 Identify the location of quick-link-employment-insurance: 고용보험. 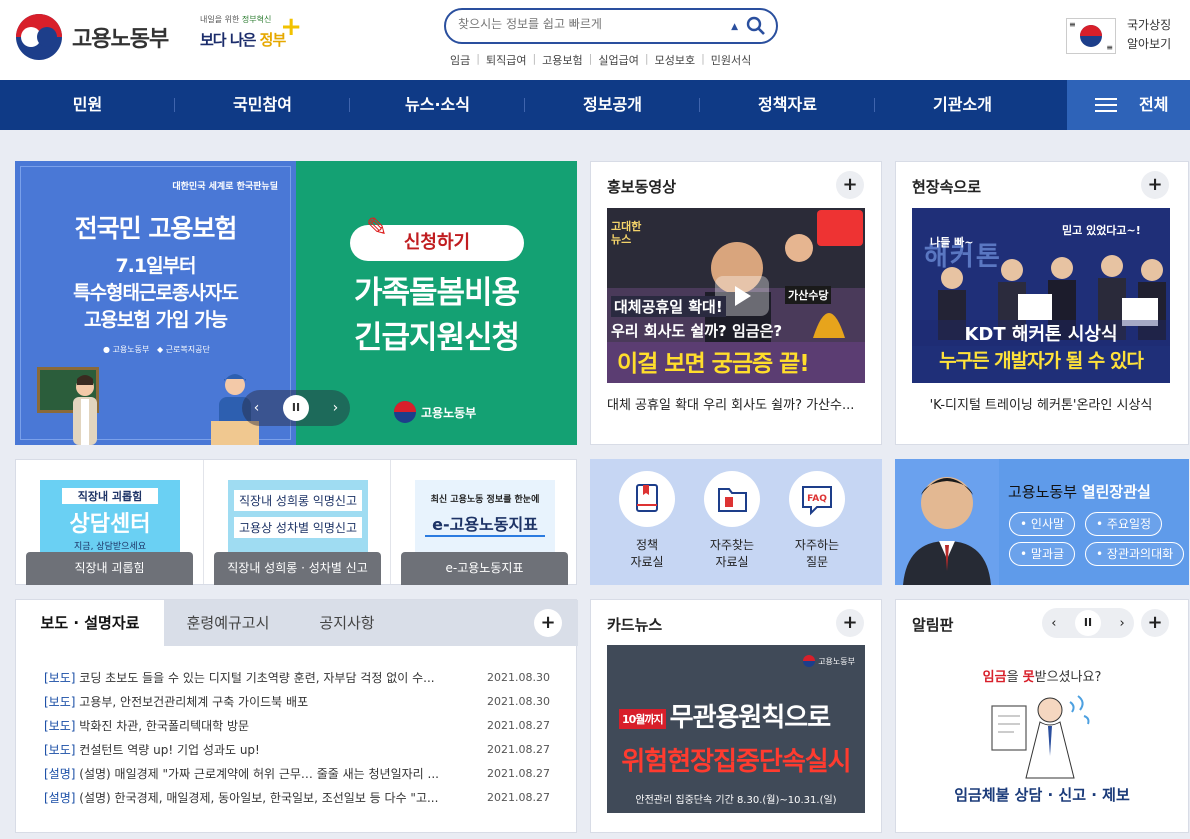
(562, 60).